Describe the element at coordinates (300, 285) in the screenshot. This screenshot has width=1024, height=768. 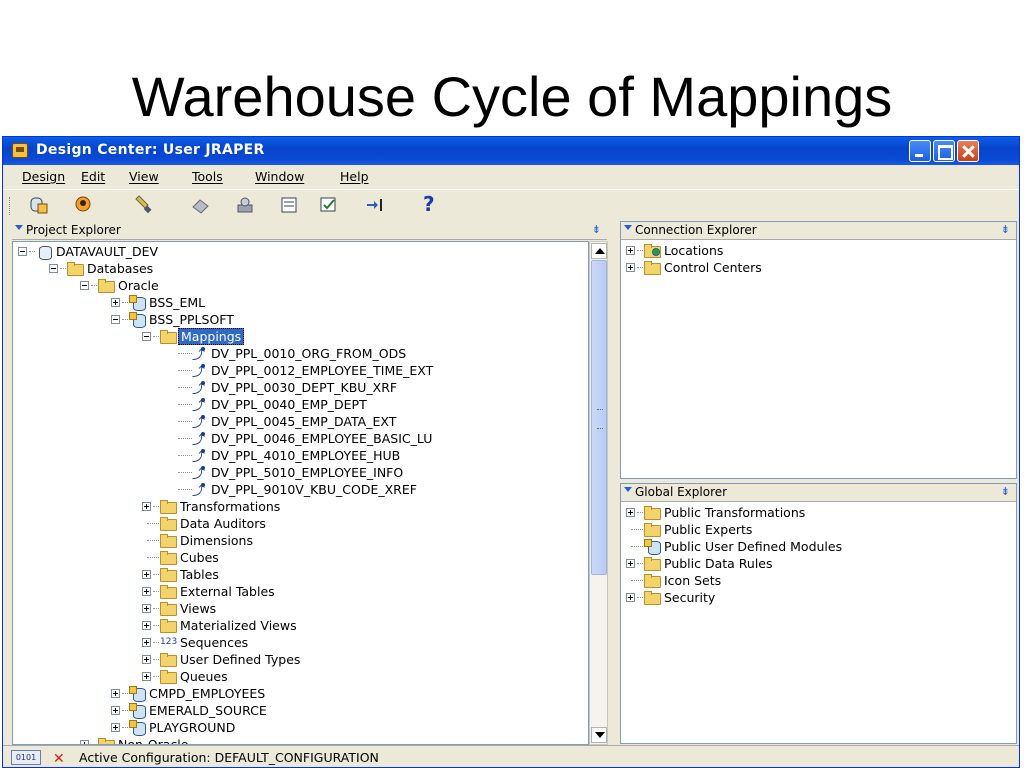
I see `tree-node: Oracle` at that location.